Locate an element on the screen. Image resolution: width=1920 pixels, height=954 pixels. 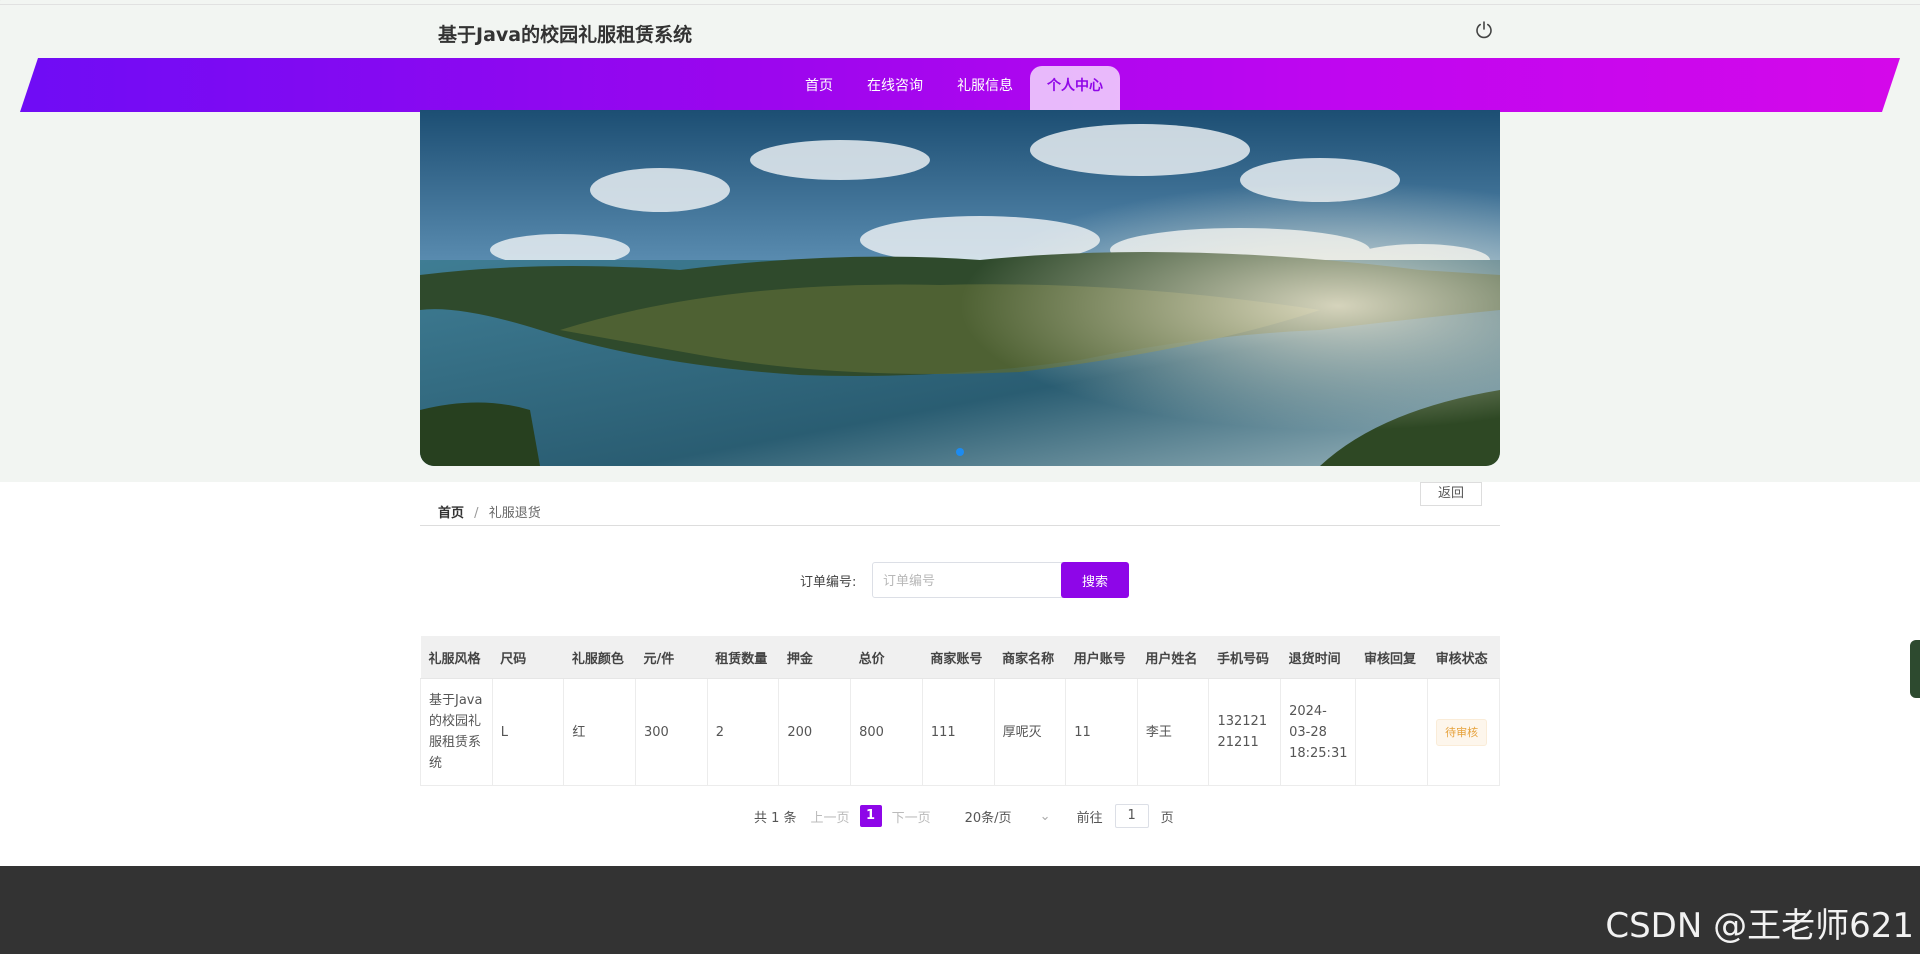
page-size-select: 20条/页 ⌄ is located at coordinates (1008, 816).